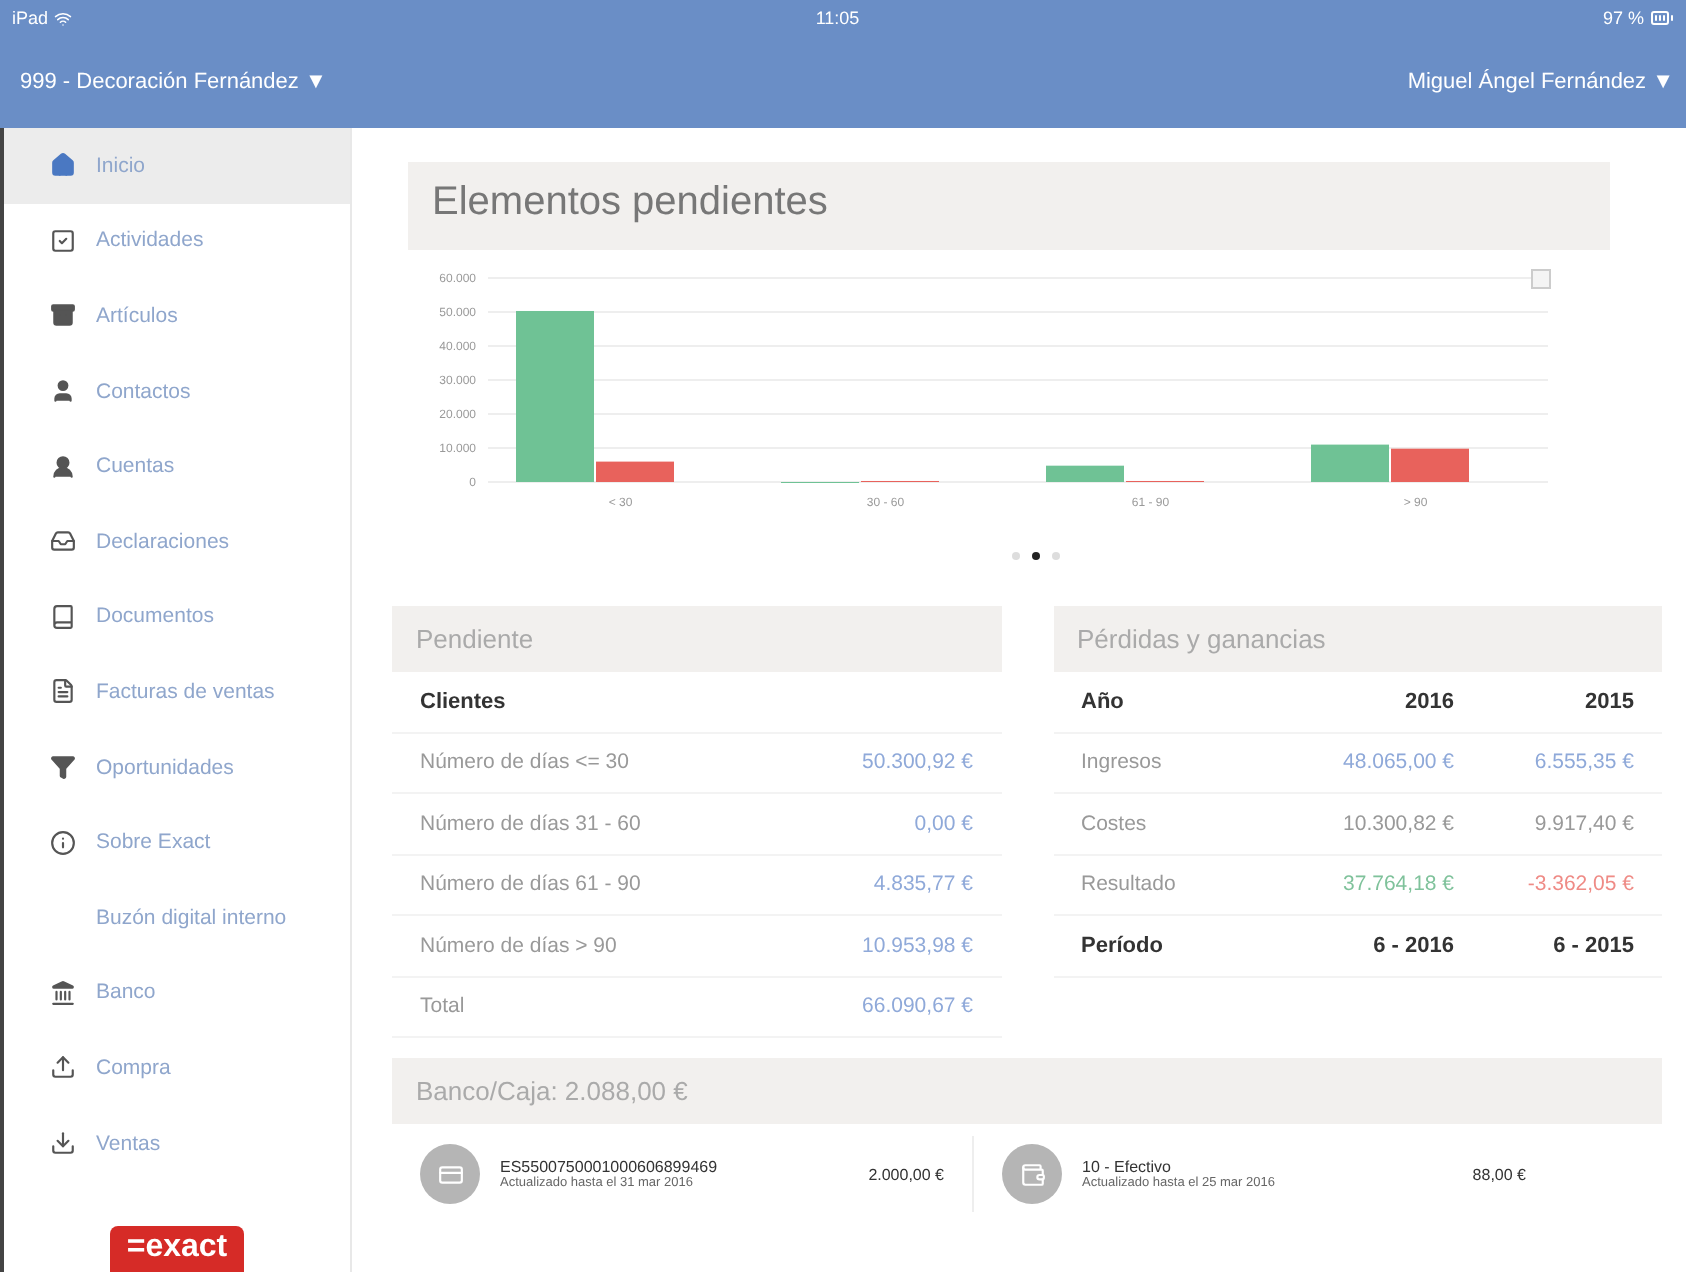 The height and width of the screenshot is (1272, 1686). I want to click on sidebar-item: Oportunidades, so click(177, 767).